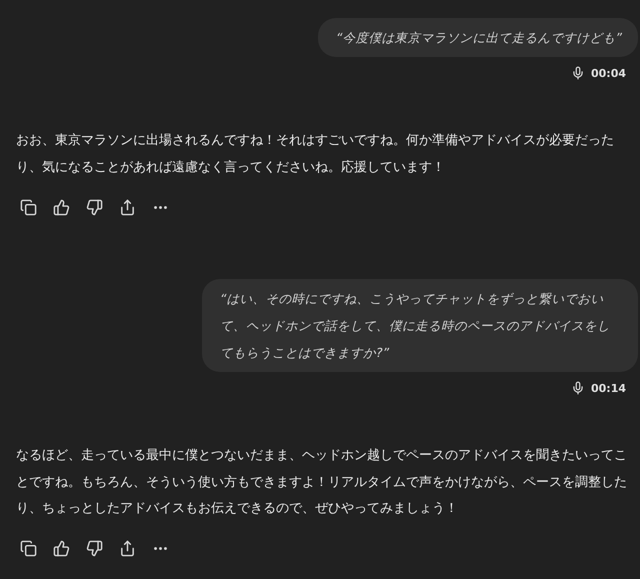 The image size is (640, 579). Describe the element at coordinates (420, 325) in the screenshot. I see `user-message-bubble: “はい、その時にですね、こうやってチャットをずっと繋いでおいて、ヘッドホンで話をして、僕に走る時のペースのアドバイスをしてもらうことはできますか?”` at that location.